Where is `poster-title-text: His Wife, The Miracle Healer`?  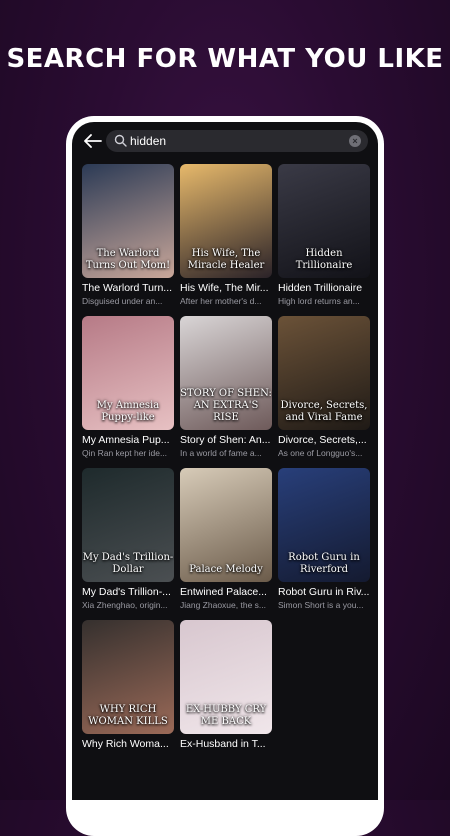 poster-title-text: His Wife, The Miracle Healer is located at coordinates (226, 259).